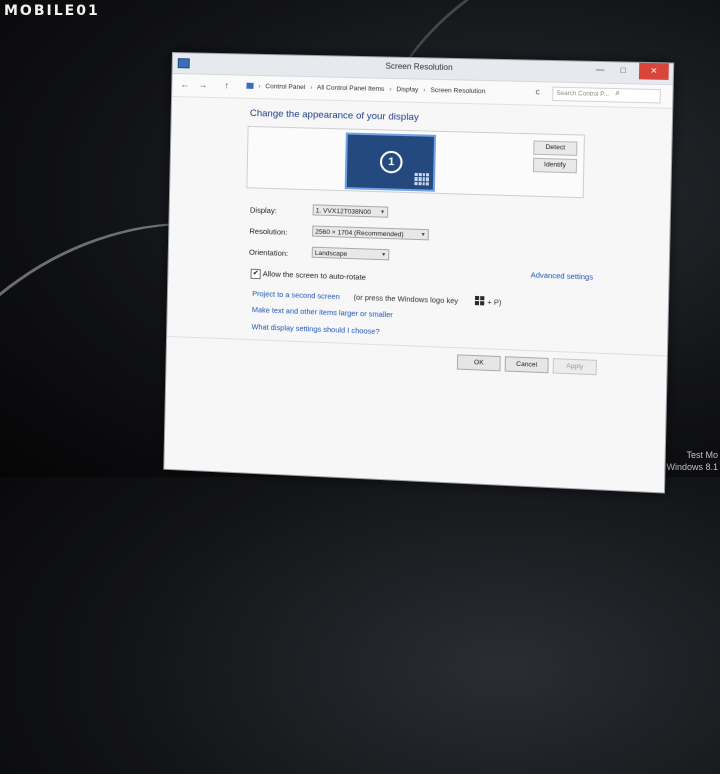 This screenshot has width=720, height=774. I want to click on apply-button: Apply, so click(575, 366).